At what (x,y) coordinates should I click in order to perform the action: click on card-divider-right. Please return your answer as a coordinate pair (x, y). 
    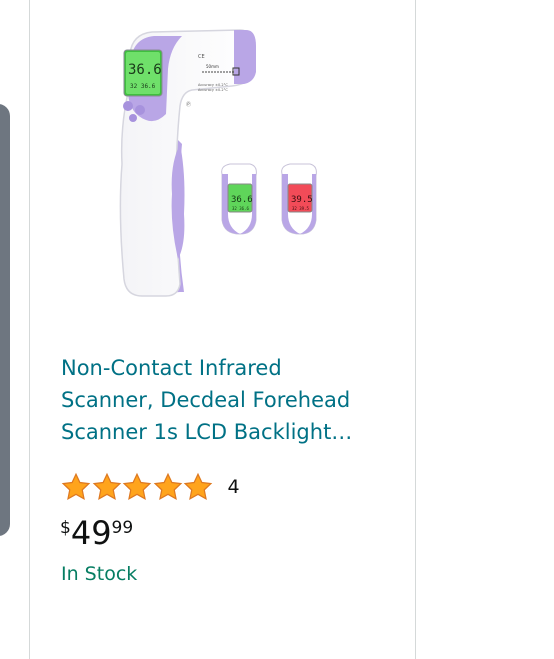
    Looking at the image, I should click on (415, 329).